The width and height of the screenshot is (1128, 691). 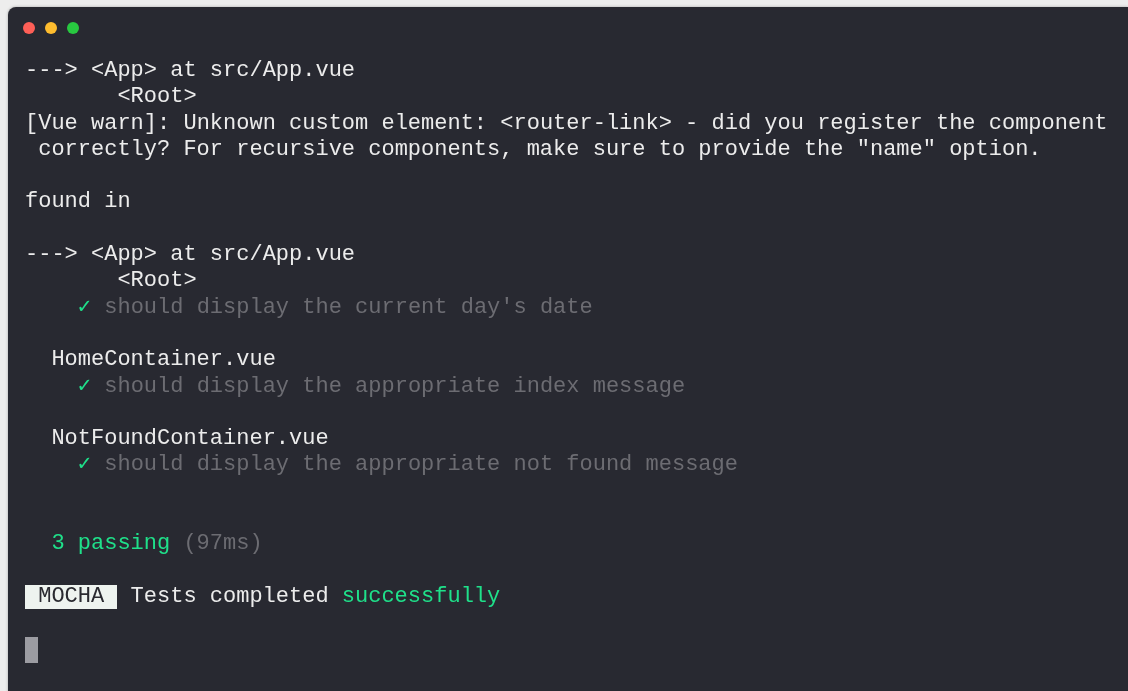 I want to click on test-name: should display the appropriate not found message, so click(x=421, y=465).